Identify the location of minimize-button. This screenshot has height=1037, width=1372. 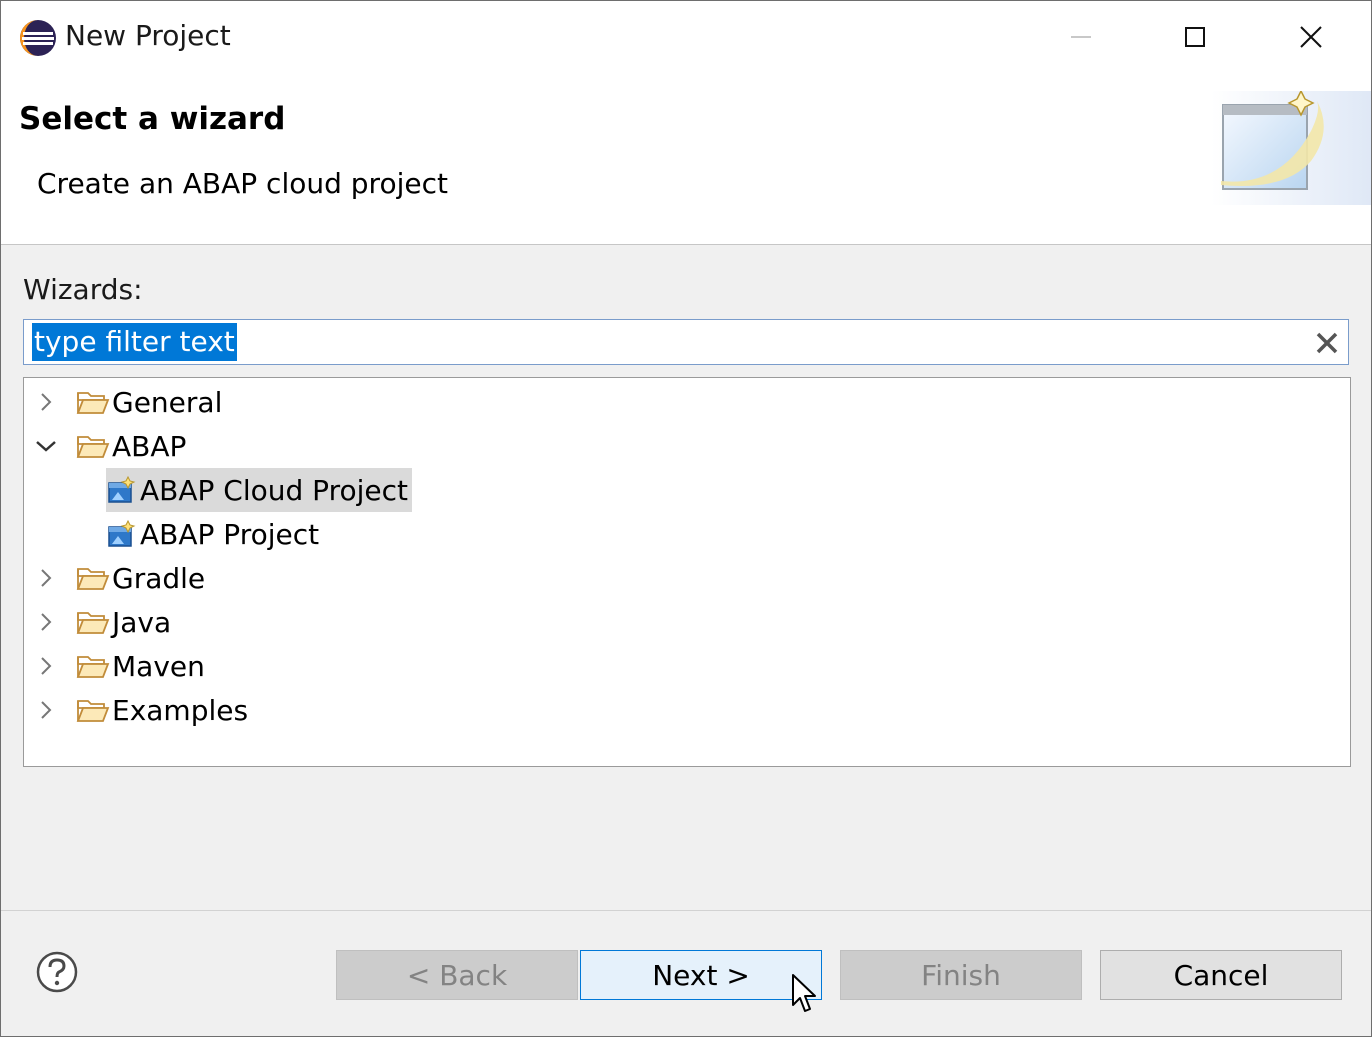
(1081, 37).